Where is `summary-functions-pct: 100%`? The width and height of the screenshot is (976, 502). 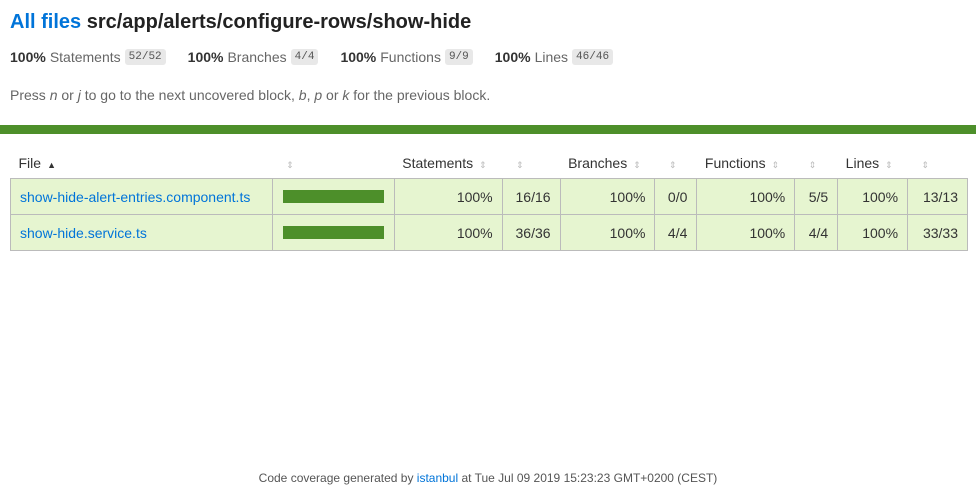 summary-functions-pct: 100% is located at coordinates (358, 57).